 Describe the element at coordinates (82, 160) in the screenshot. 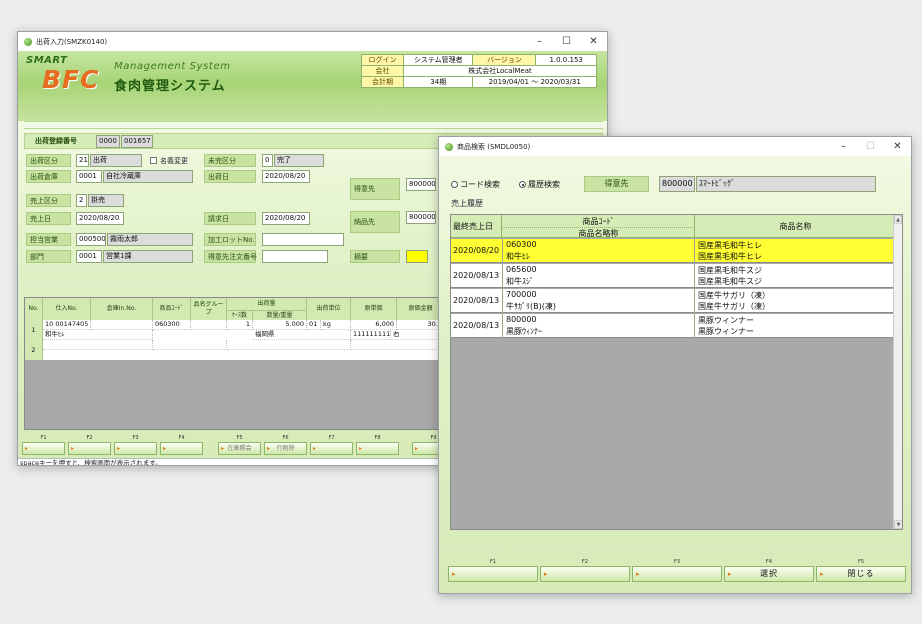

I see `ship-type-code: 21` at that location.